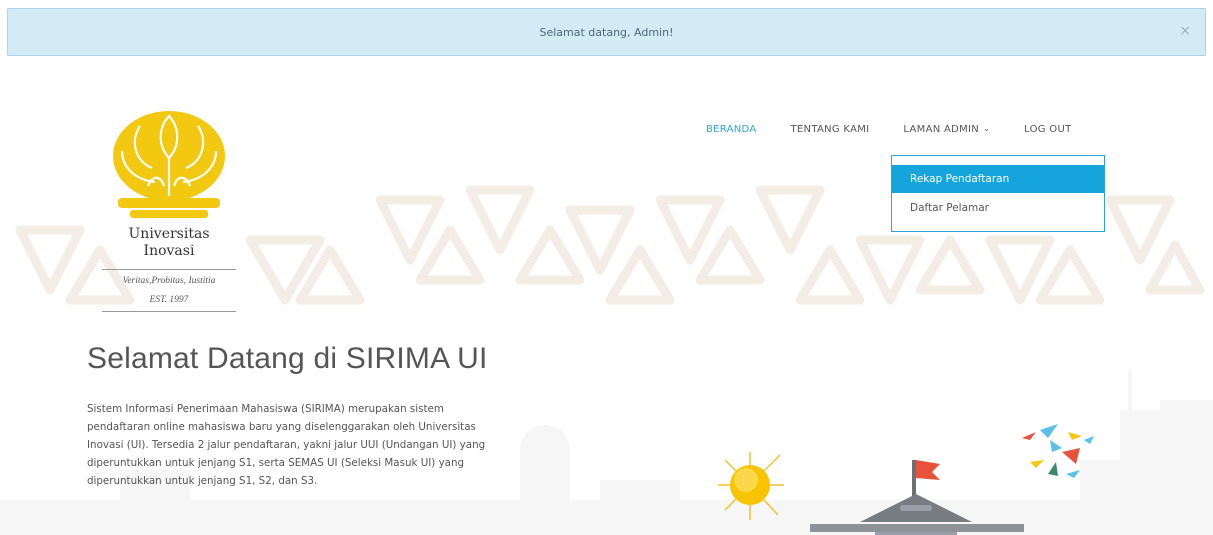  I want to click on nav-laman-admin-label: LAMAN ADMIN, so click(941, 129).